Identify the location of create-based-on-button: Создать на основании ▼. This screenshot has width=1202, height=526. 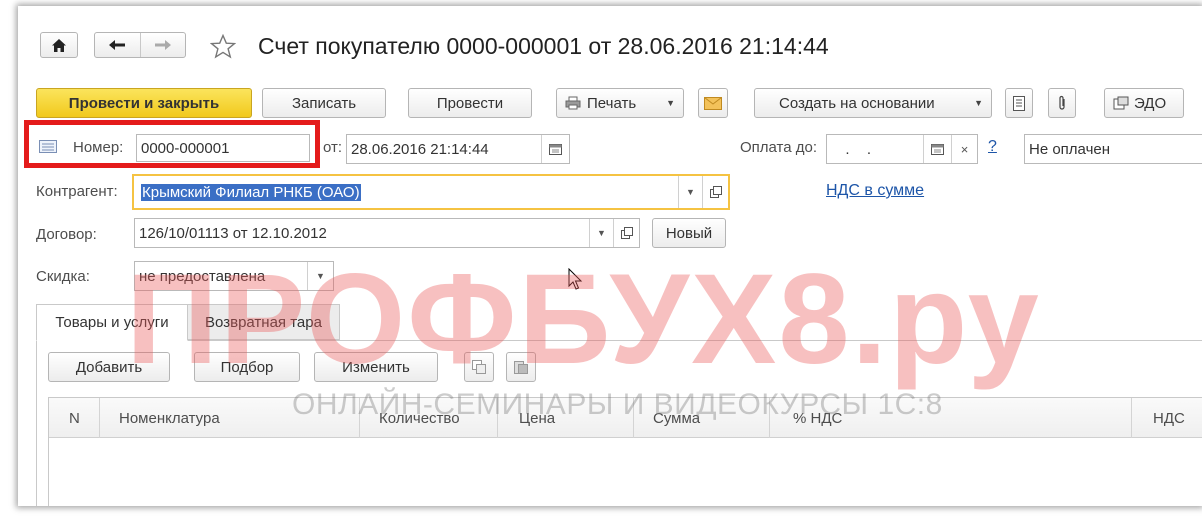
(873, 103).